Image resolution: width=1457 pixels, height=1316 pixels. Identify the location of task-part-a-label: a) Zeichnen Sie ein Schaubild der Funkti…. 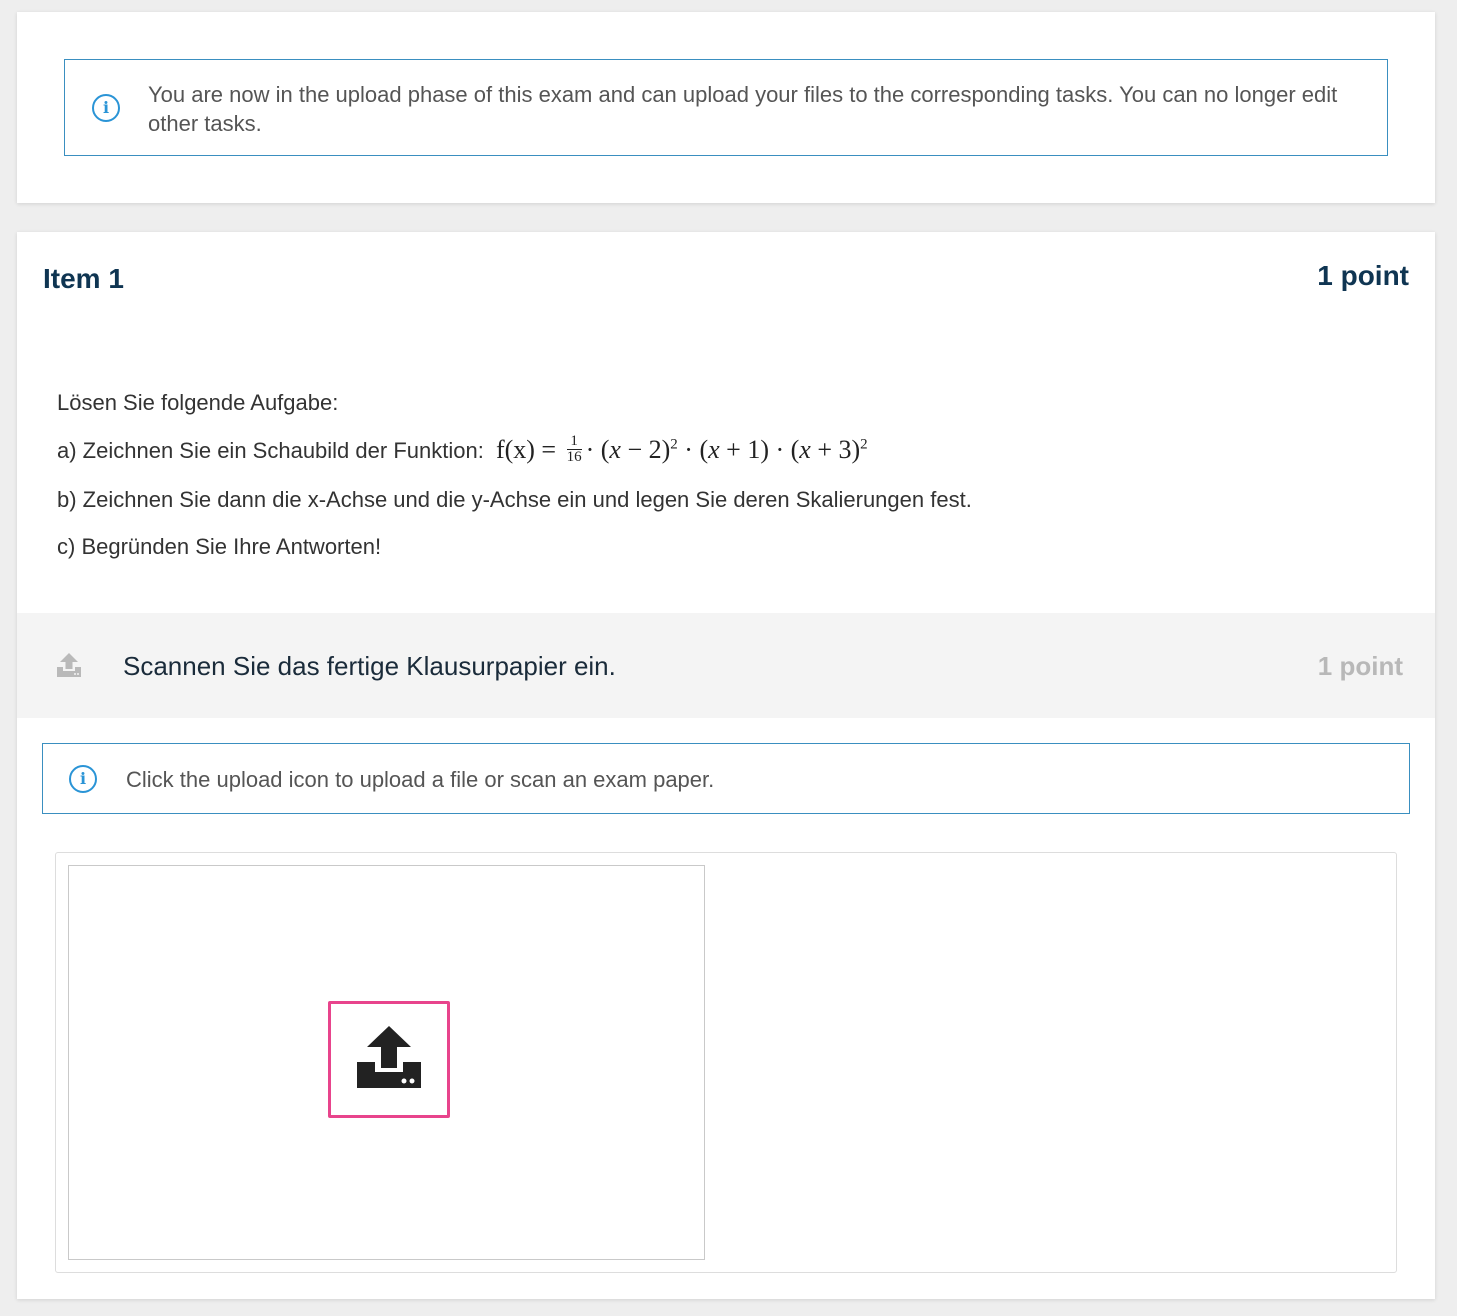
(270, 450).